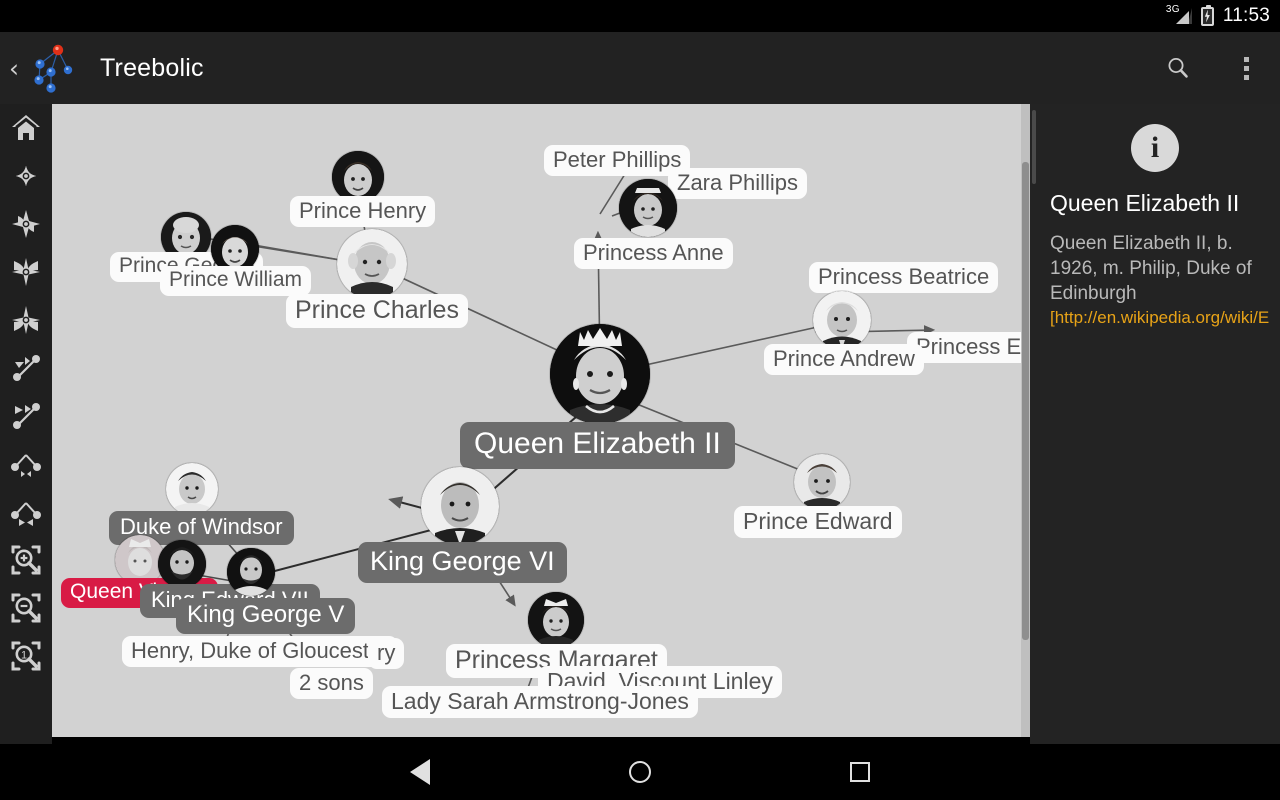 This screenshot has height=800, width=1280. Describe the element at coordinates (462, 563) in the screenshot. I see `node-label: King George VI` at that location.